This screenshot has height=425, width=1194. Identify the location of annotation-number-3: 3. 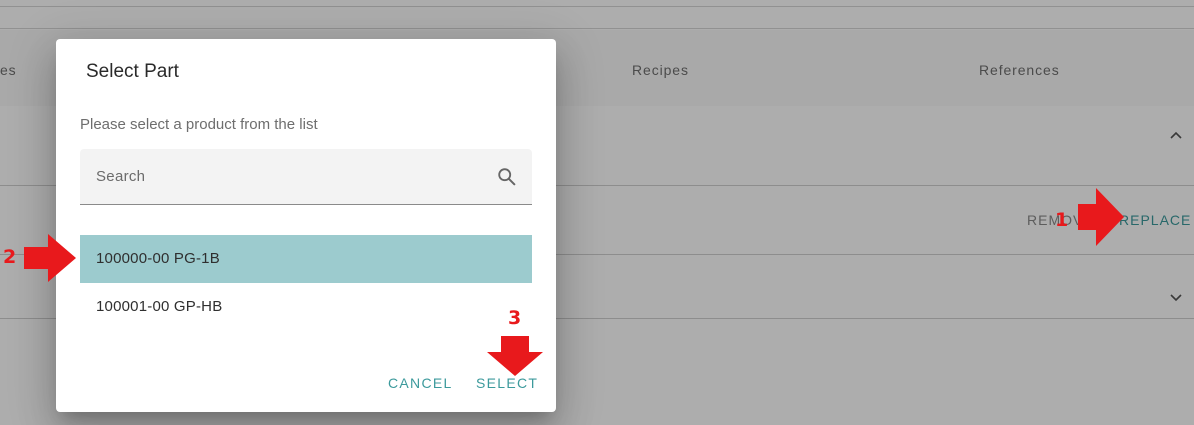
(515, 318).